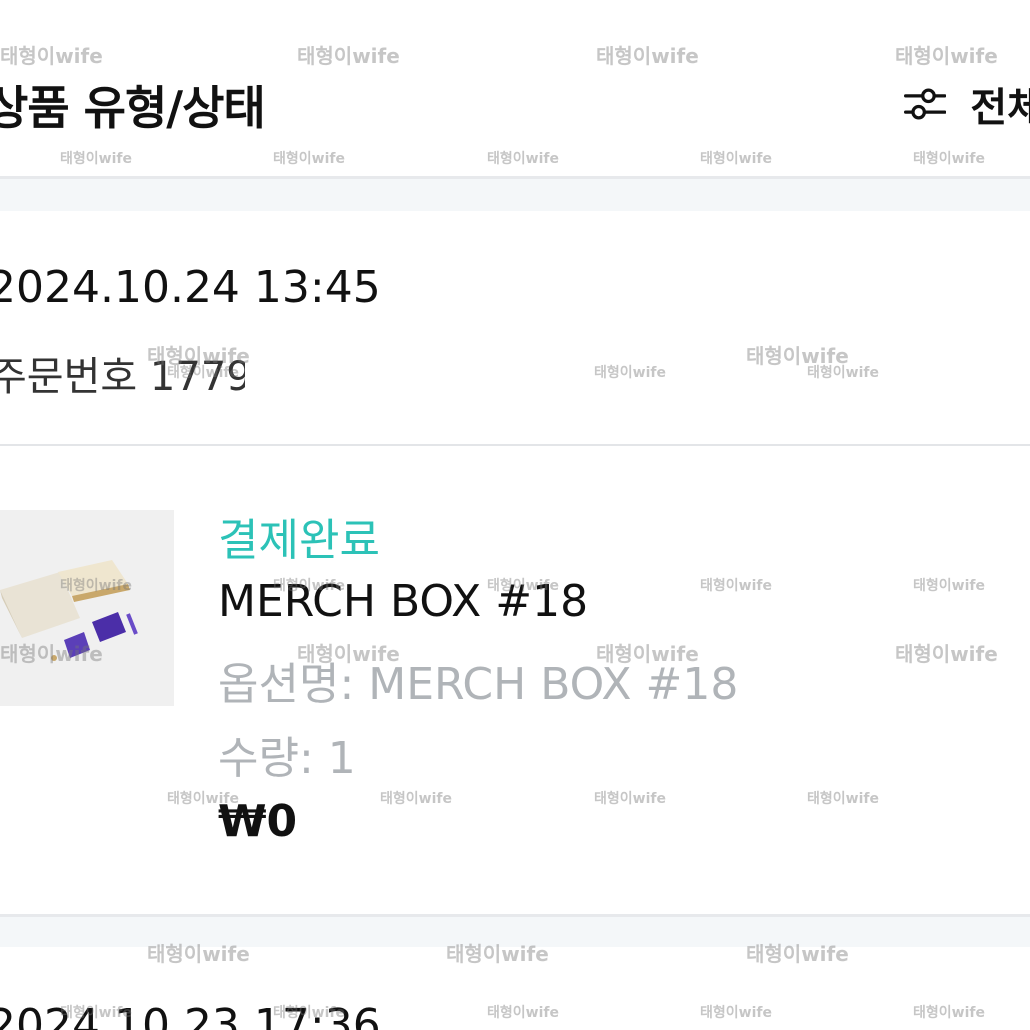 This screenshot has width=1030, height=1030. What do you see at coordinates (190, 287) in the screenshot?
I see `order-date: 2024.10.24 13:45` at bounding box center [190, 287].